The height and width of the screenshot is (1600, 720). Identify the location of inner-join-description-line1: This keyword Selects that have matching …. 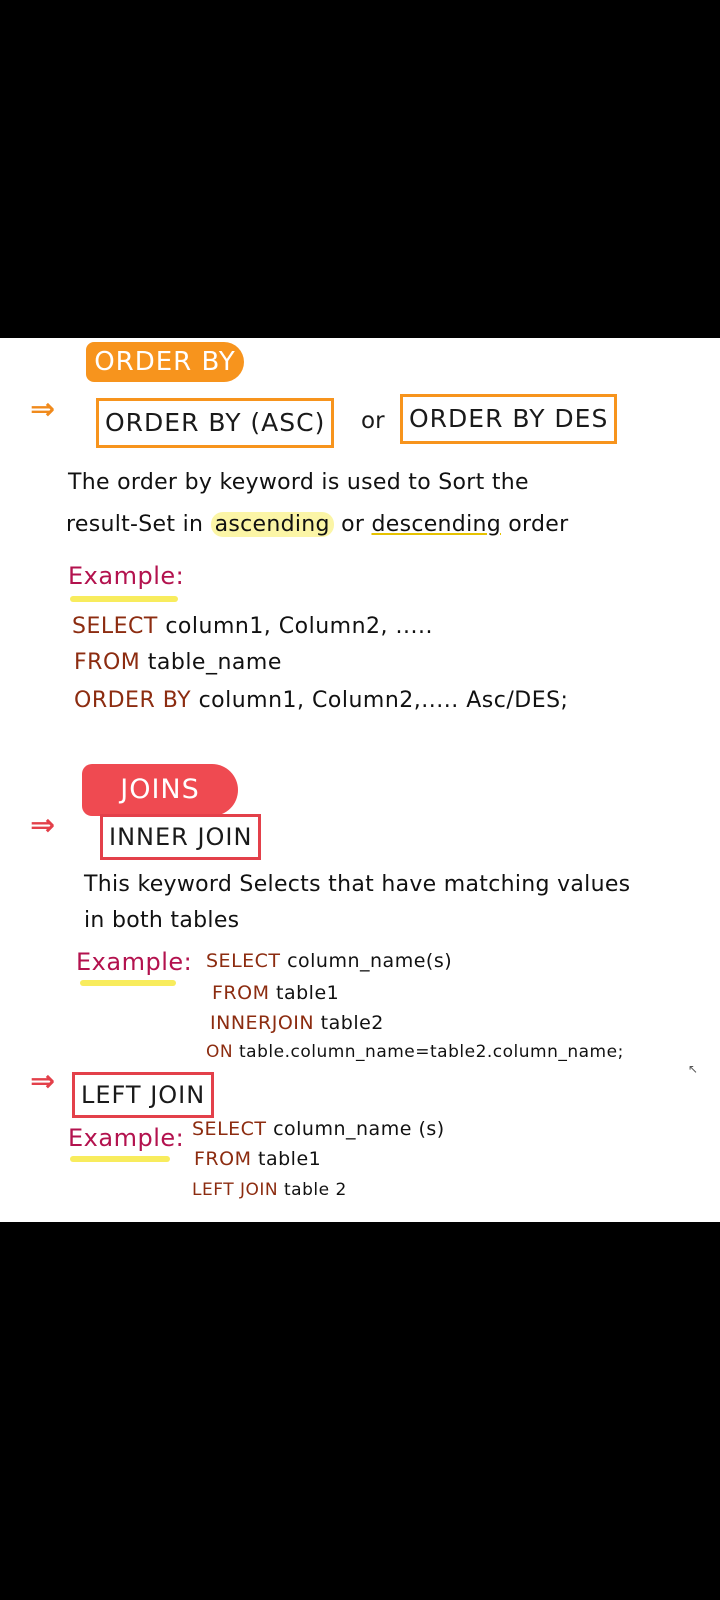
(357, 884).